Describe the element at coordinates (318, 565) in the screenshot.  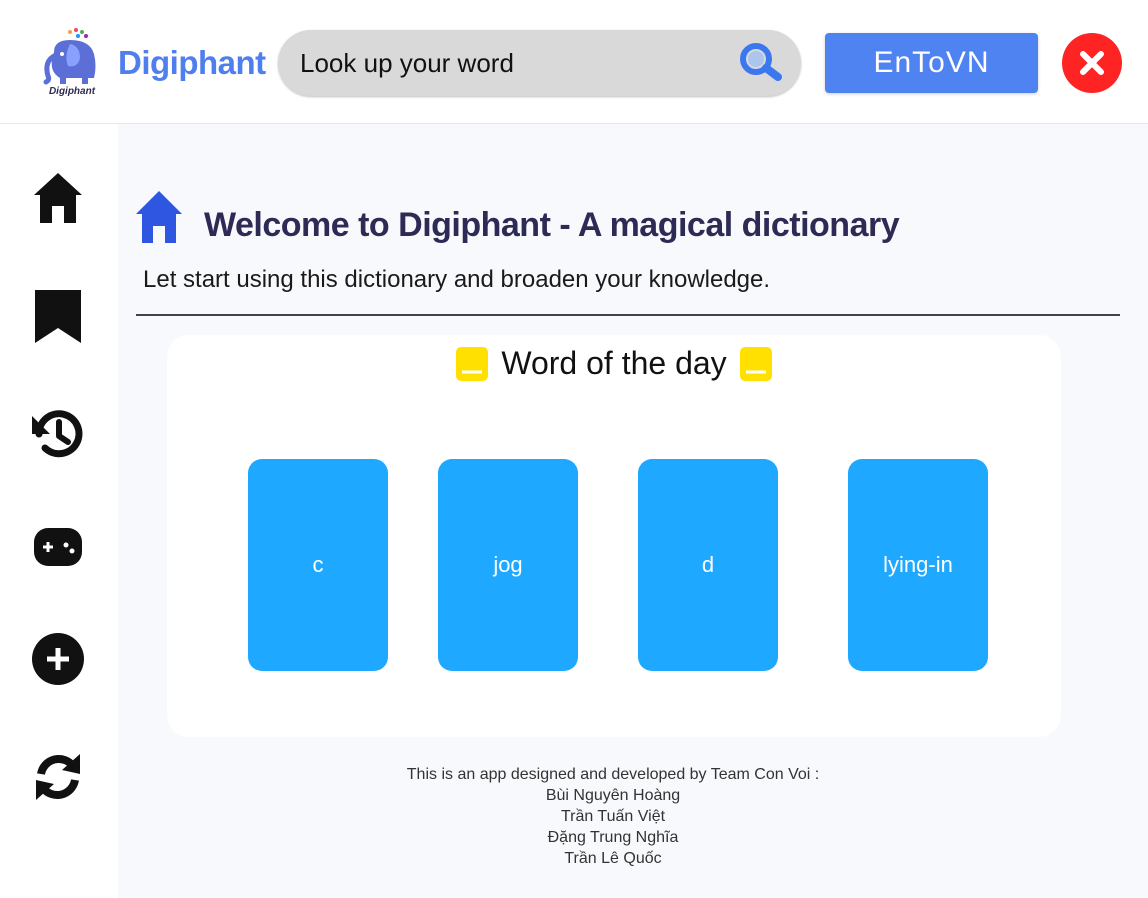
I see `word-tile: c` at that location.